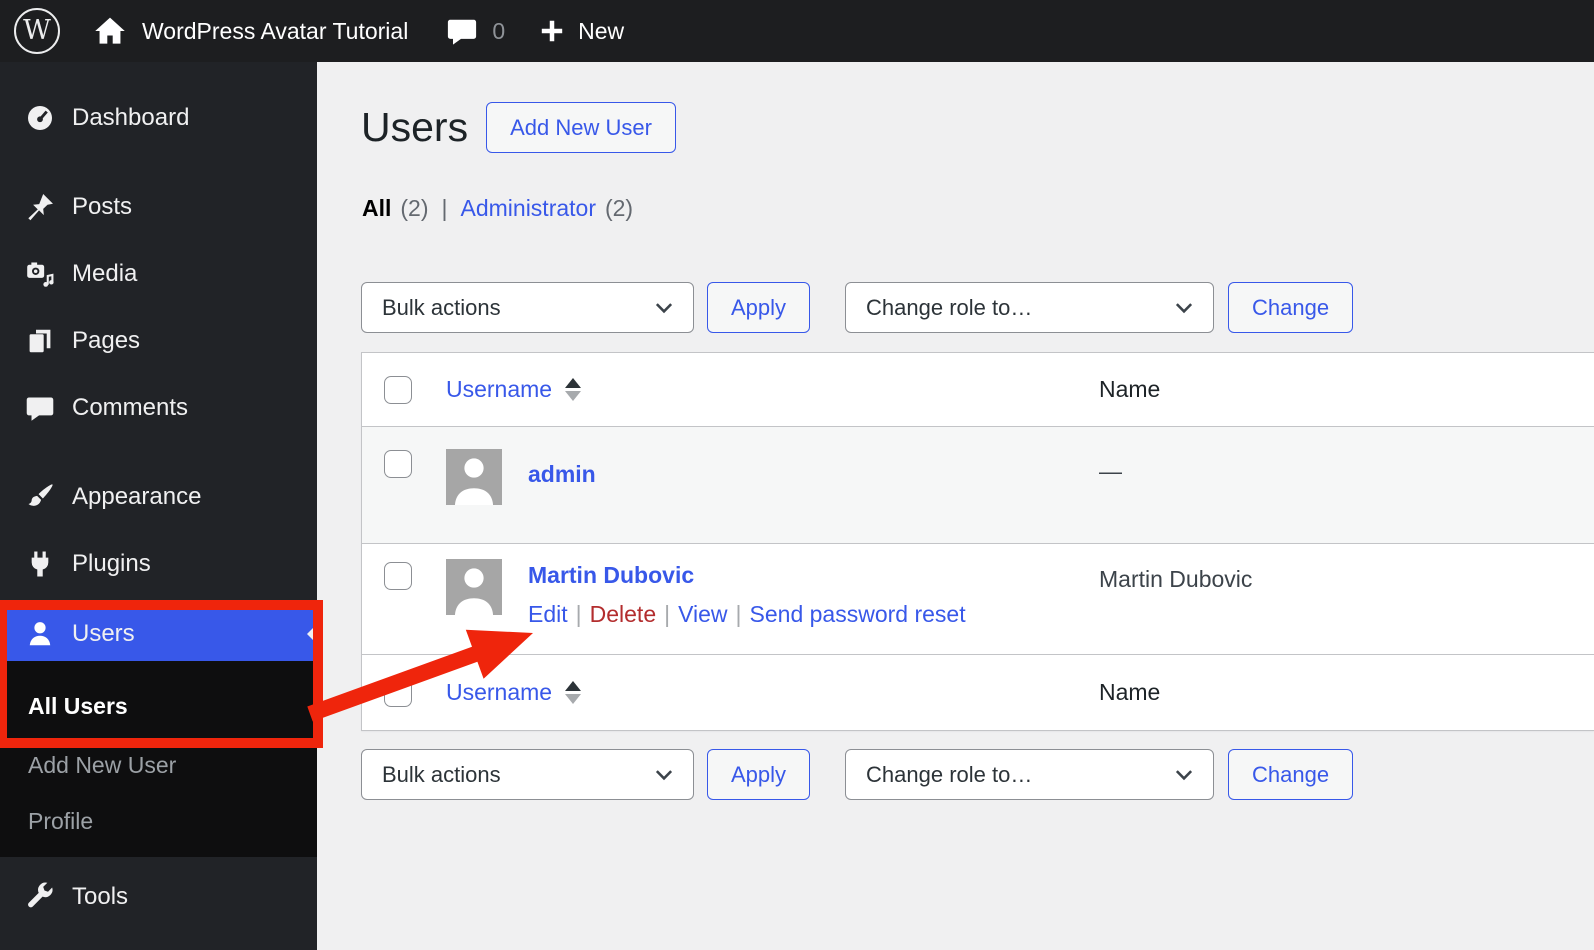  What do you see at coordinates (978, 692) in the screenshot?
I see `table-footer-row: Username Name` at bounding box center [978, 692].